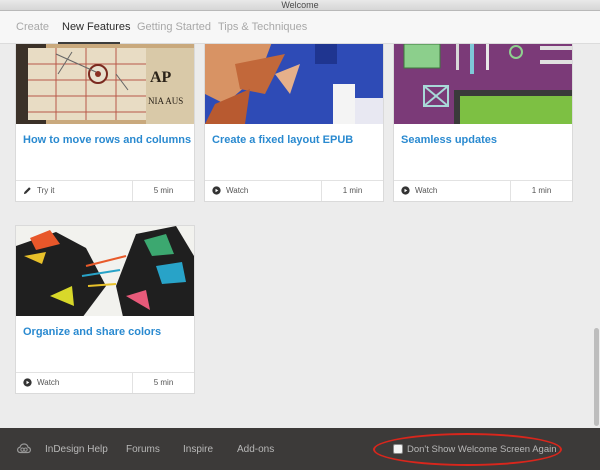 This screenshot has height=470, width=600. What do you see at coordinates (92, 332) in the screenshot?
I see `card-title: Organize and share colors` at bounding box center [92, 332].